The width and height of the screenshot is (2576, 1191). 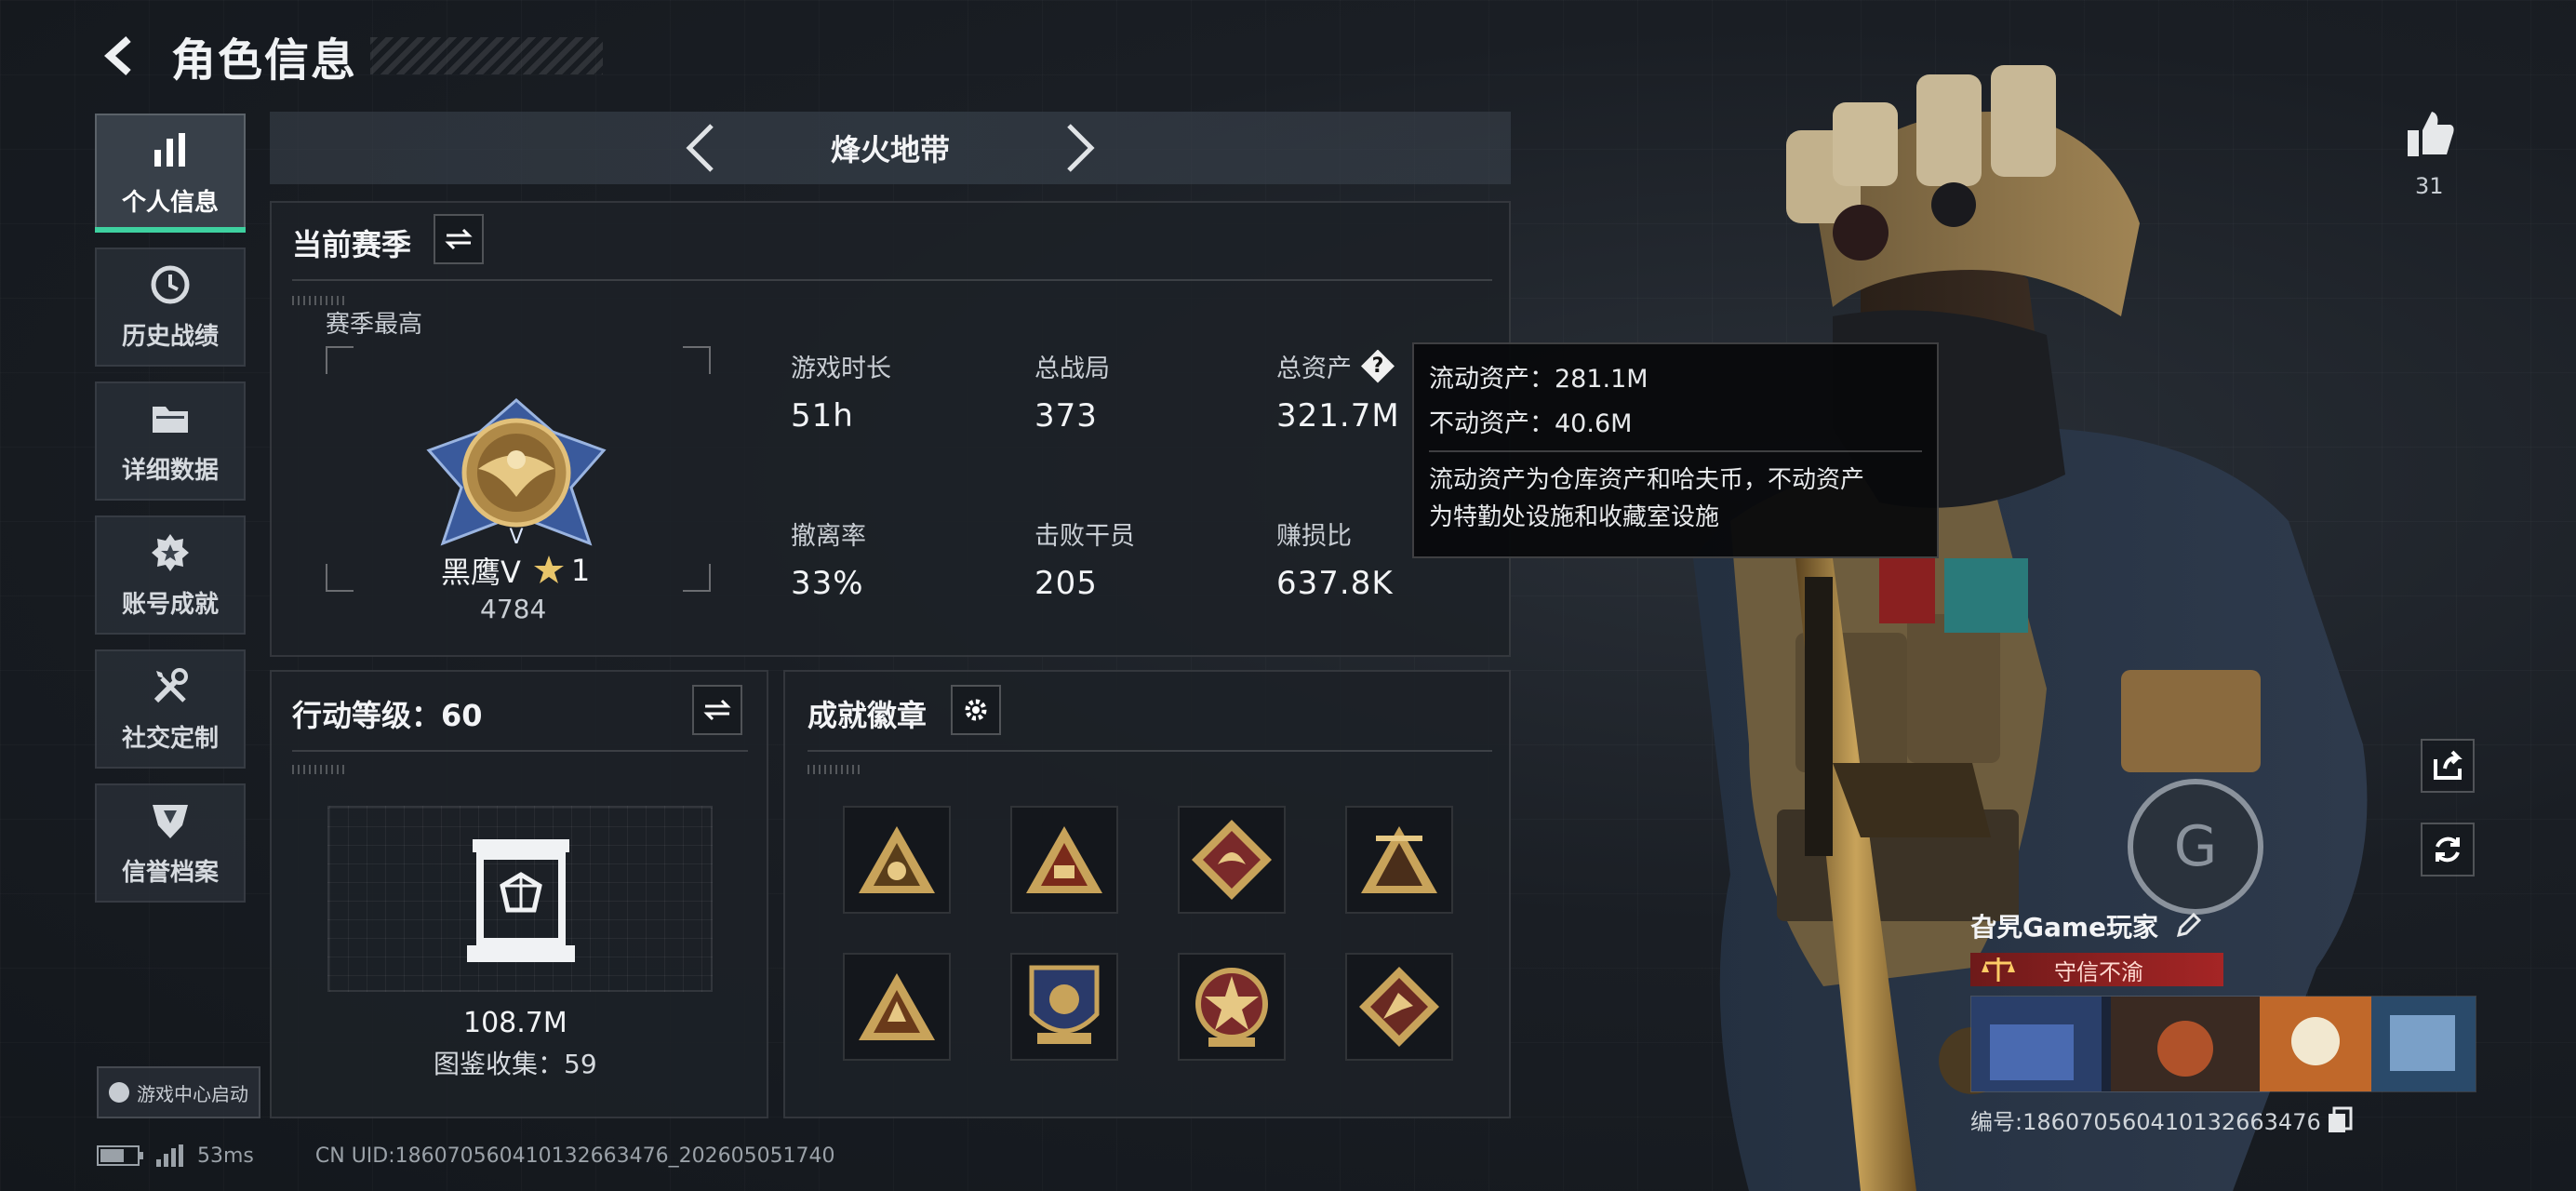 What do you see at coordinates (481, 572) in the screenshot?
I see `rank-name: 黑鹰V` at bounding box center [481, 572].